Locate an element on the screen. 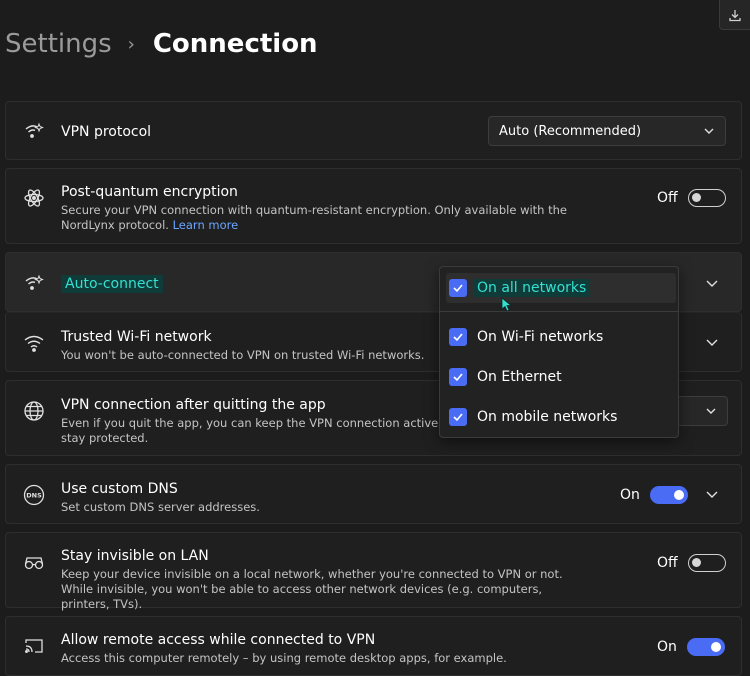 The height and width of the screenshot is (676, 750). vpn-protocol-value: Auto (Recommended) is located at coordinates (570, 131).